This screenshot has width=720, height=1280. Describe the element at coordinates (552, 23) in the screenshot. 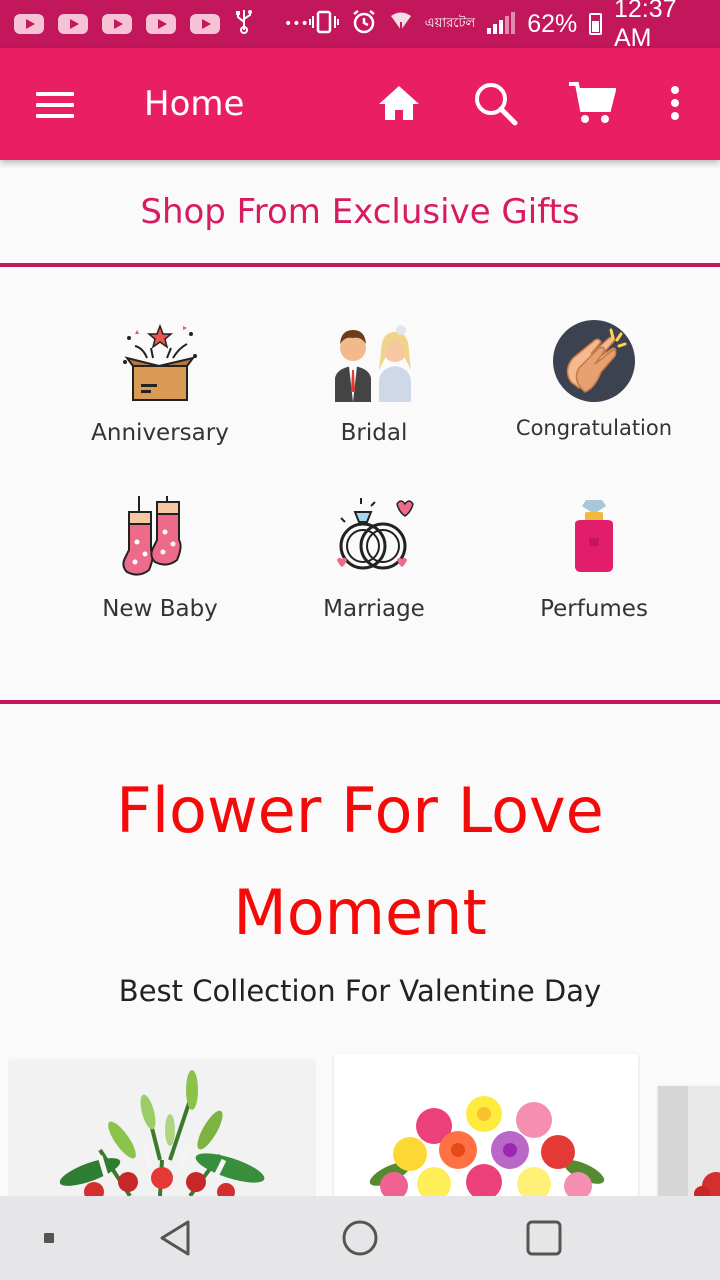

I see `battery-percent: 62%` at that location.